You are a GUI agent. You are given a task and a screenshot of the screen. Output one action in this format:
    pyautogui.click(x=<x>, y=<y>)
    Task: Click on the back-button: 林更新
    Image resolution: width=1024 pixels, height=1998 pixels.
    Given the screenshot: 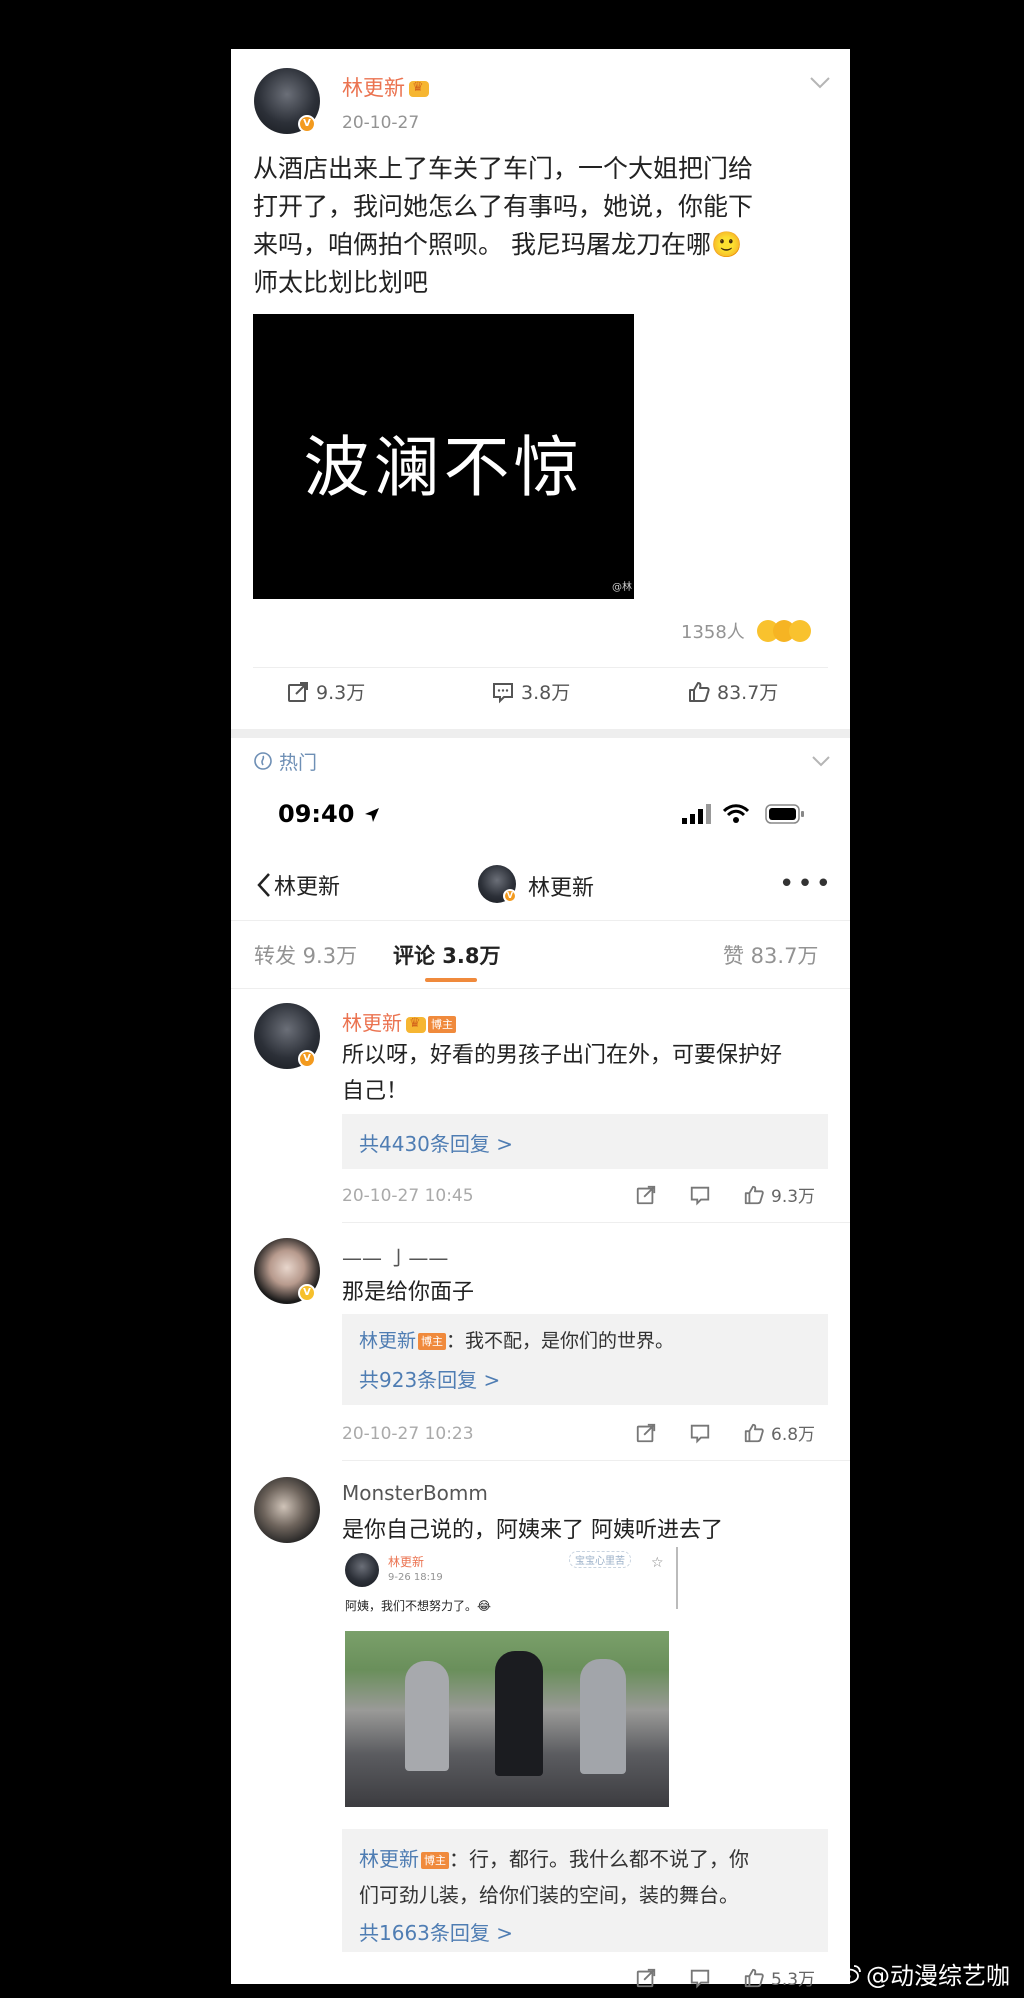 What is the action you would take?
    pyautogui.click(x=298, y=885)
    